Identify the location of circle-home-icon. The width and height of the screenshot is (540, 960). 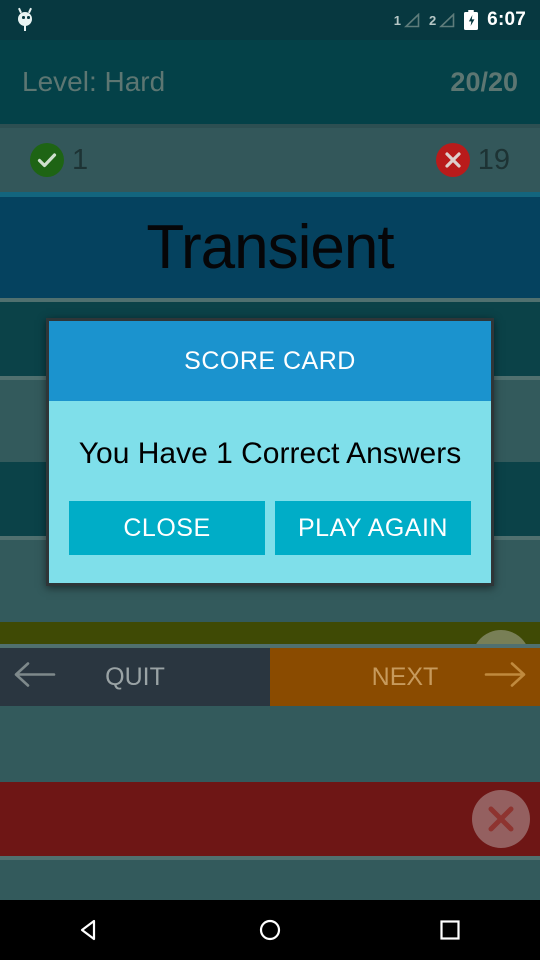
(270, 930).